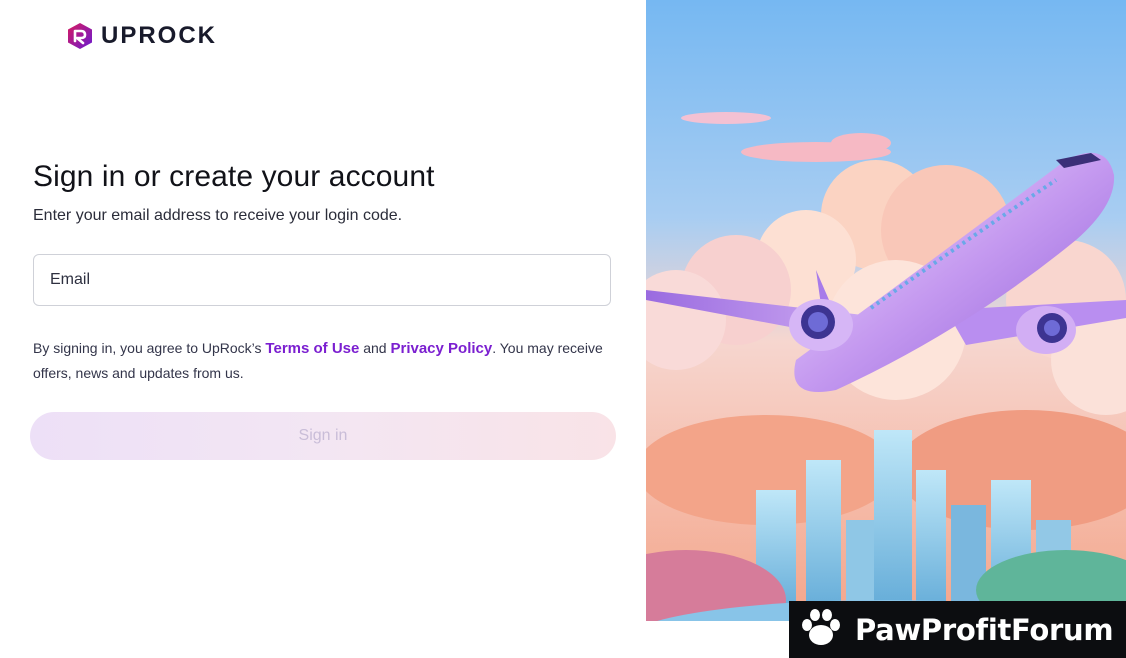 The image size is (1126, 658). What do you see at coordinates (984, 629) in the screenshot?
I see `watermark-text: PawProfitForum` at bounding box center [984, 629].